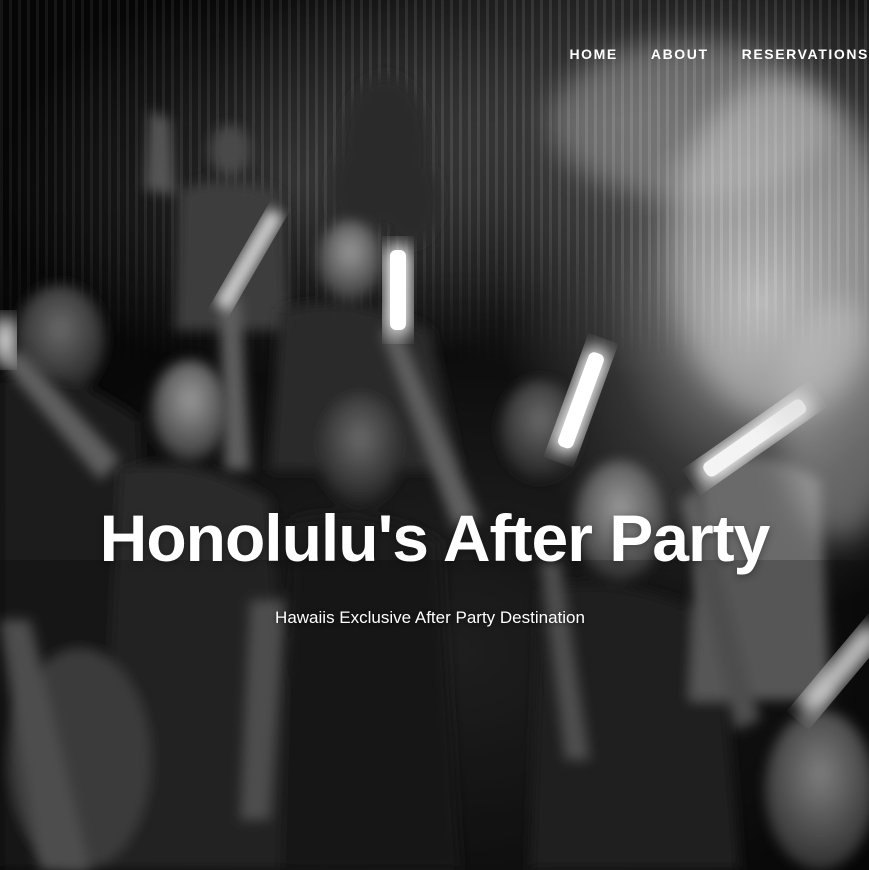 The width and height of the screenshot is (869, 870). I want to click on hero-title: Honolulu's After Party, so click(435, 538).